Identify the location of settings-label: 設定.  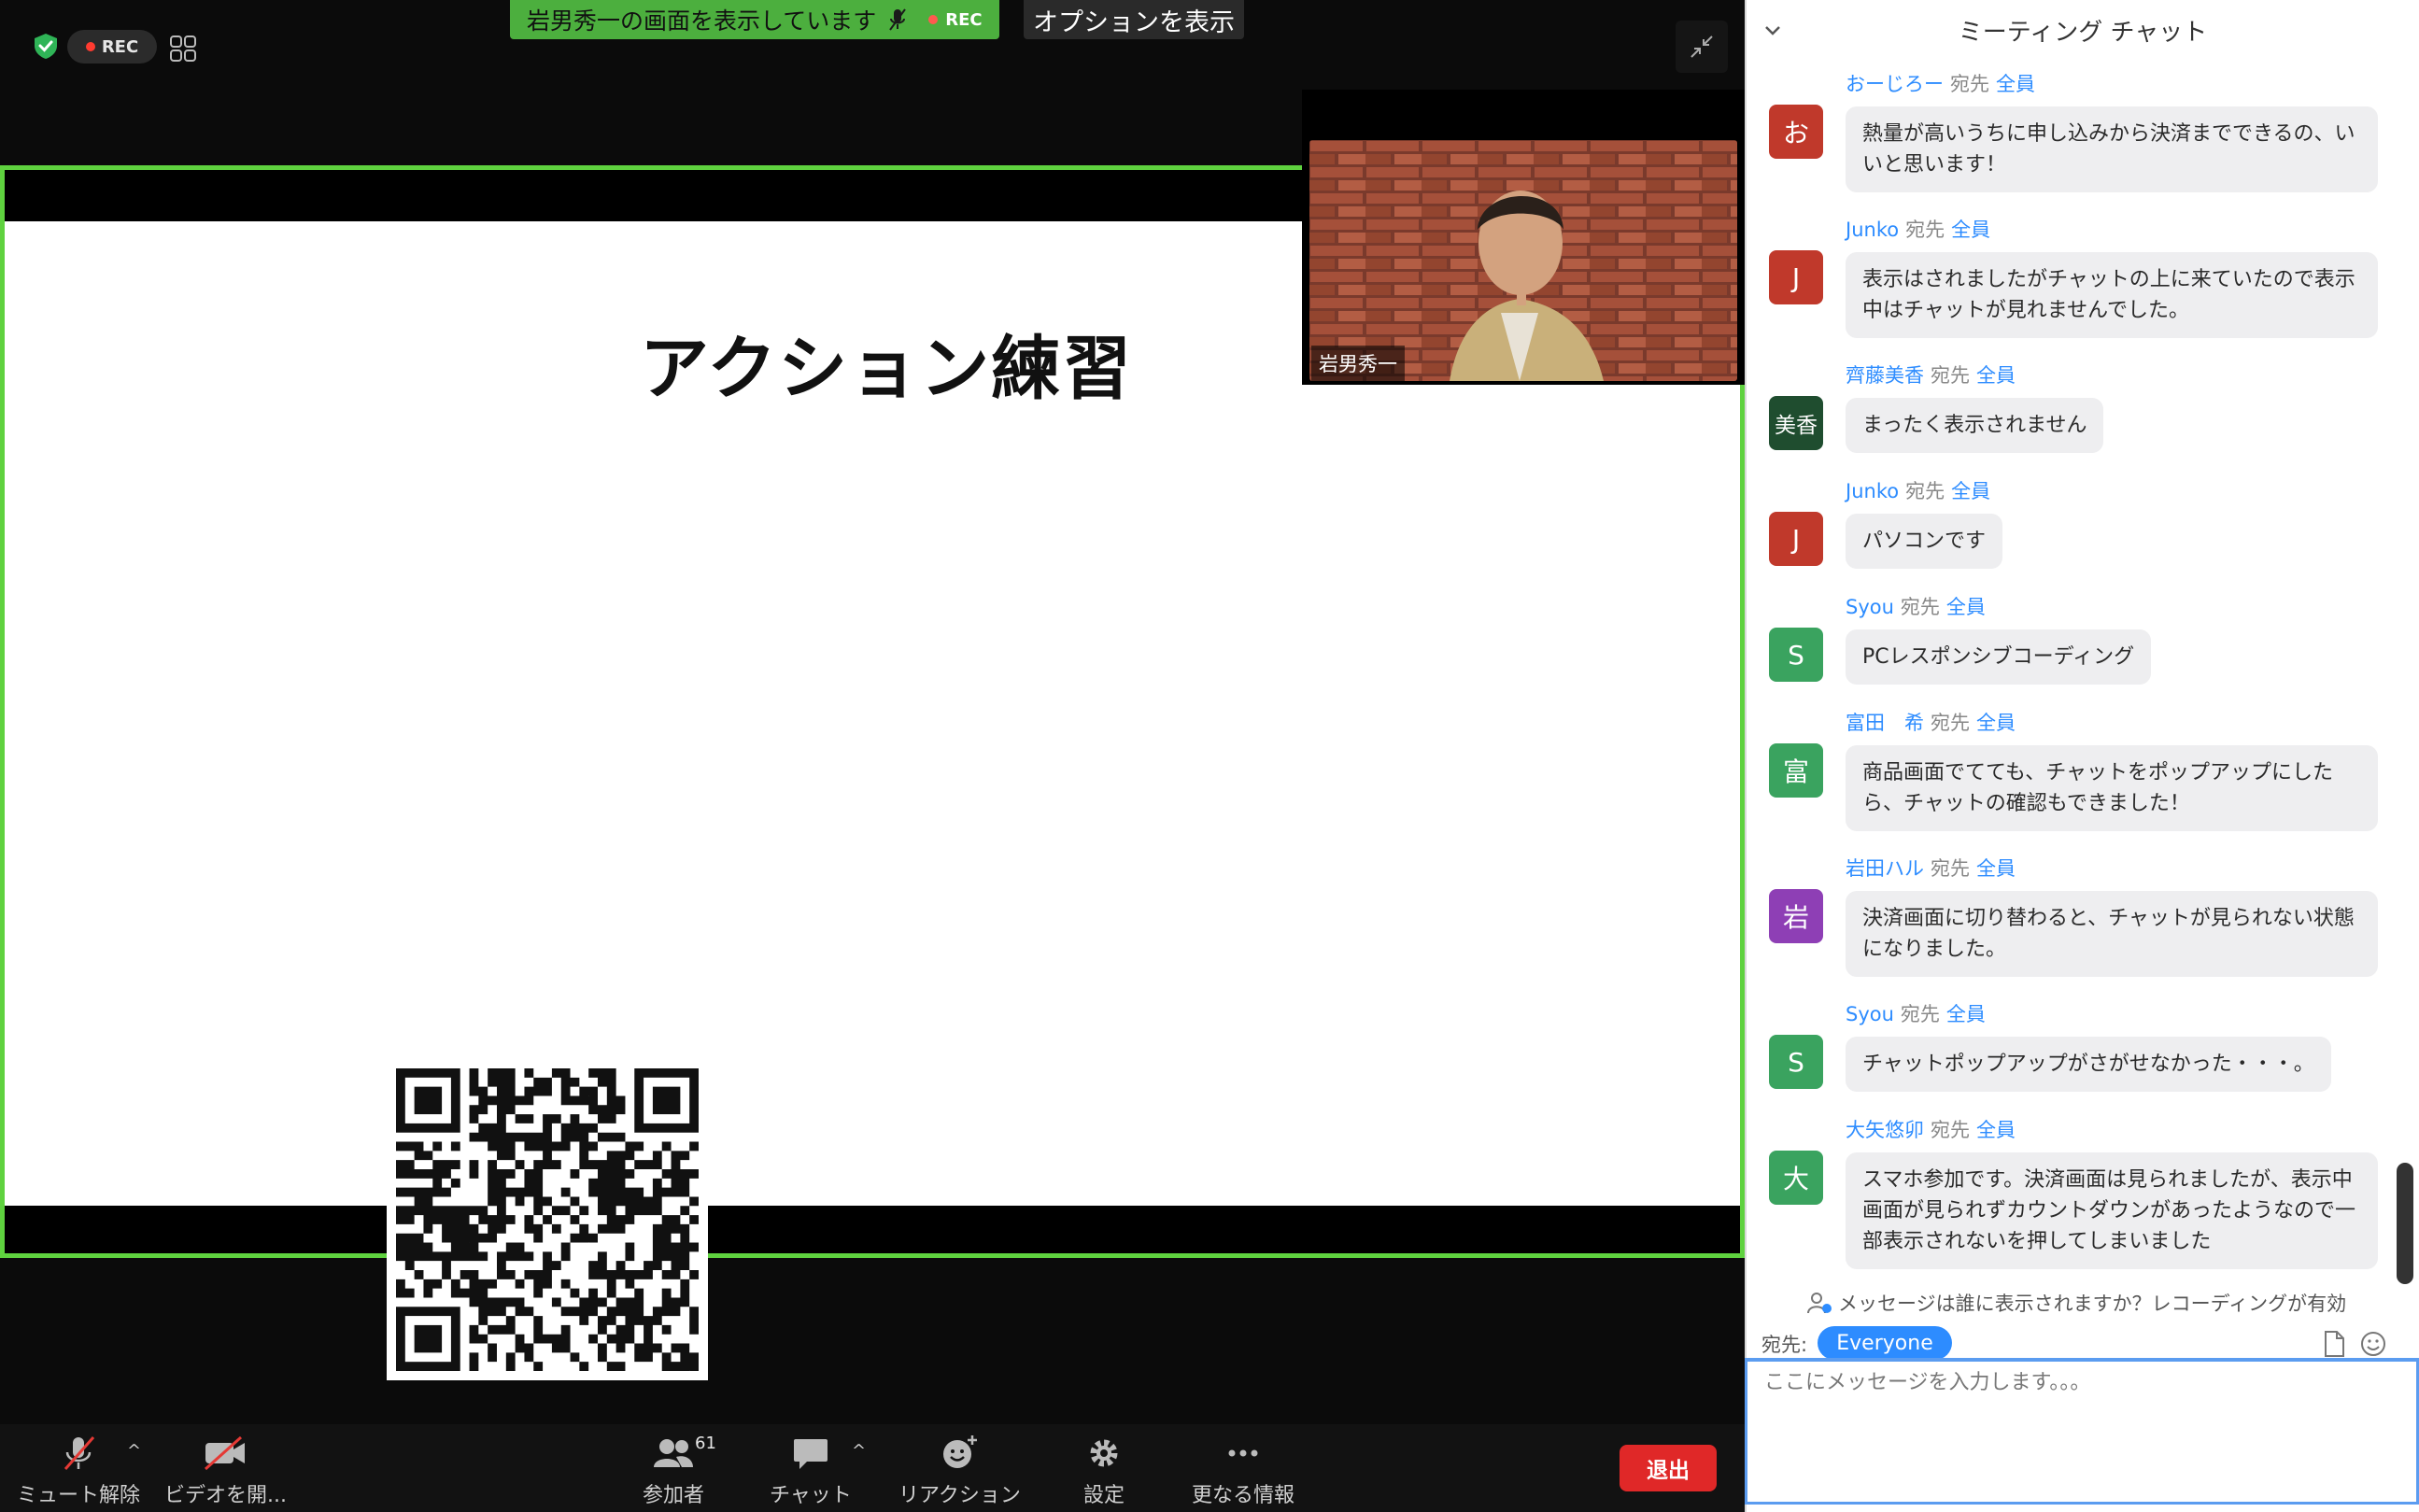
(1104, 1496).